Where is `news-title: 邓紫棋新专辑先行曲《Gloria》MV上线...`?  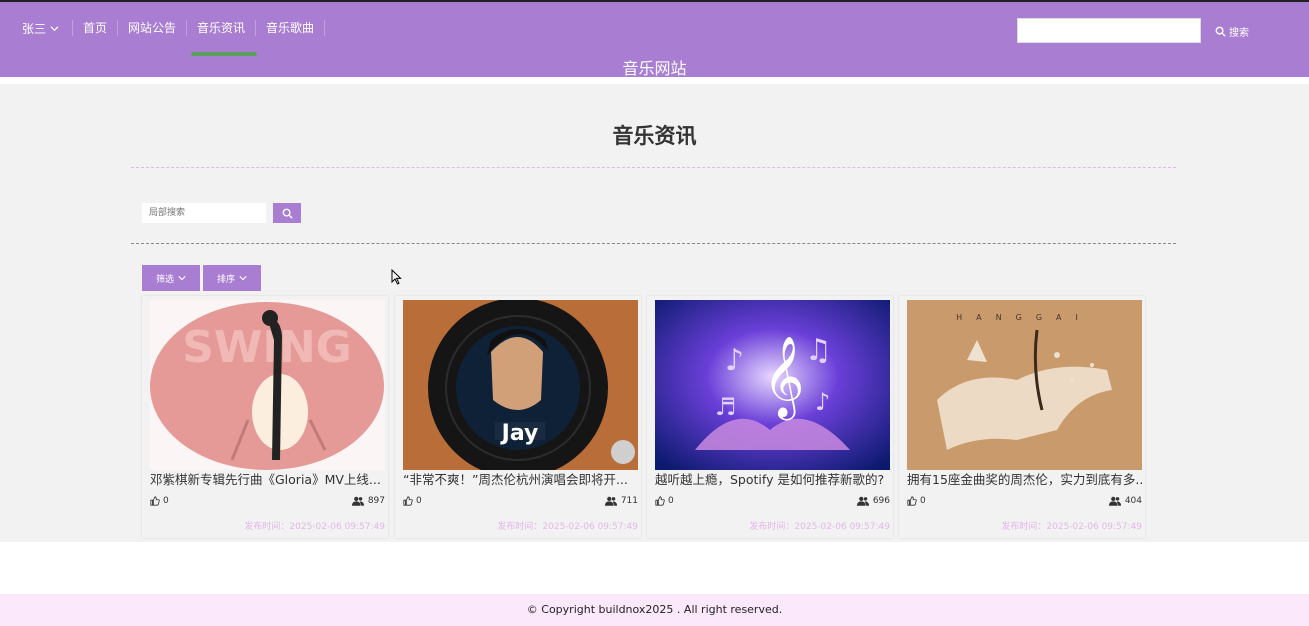
news-title: 邓紫棋新专辑先行曲《Gloria》MV上线... is located at coordinates (267, 480).